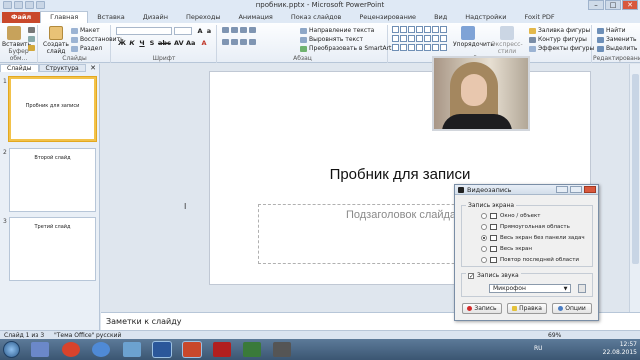 This screenshot has height=360, width=640. I want to click on bullets-button, so click(239, 30).